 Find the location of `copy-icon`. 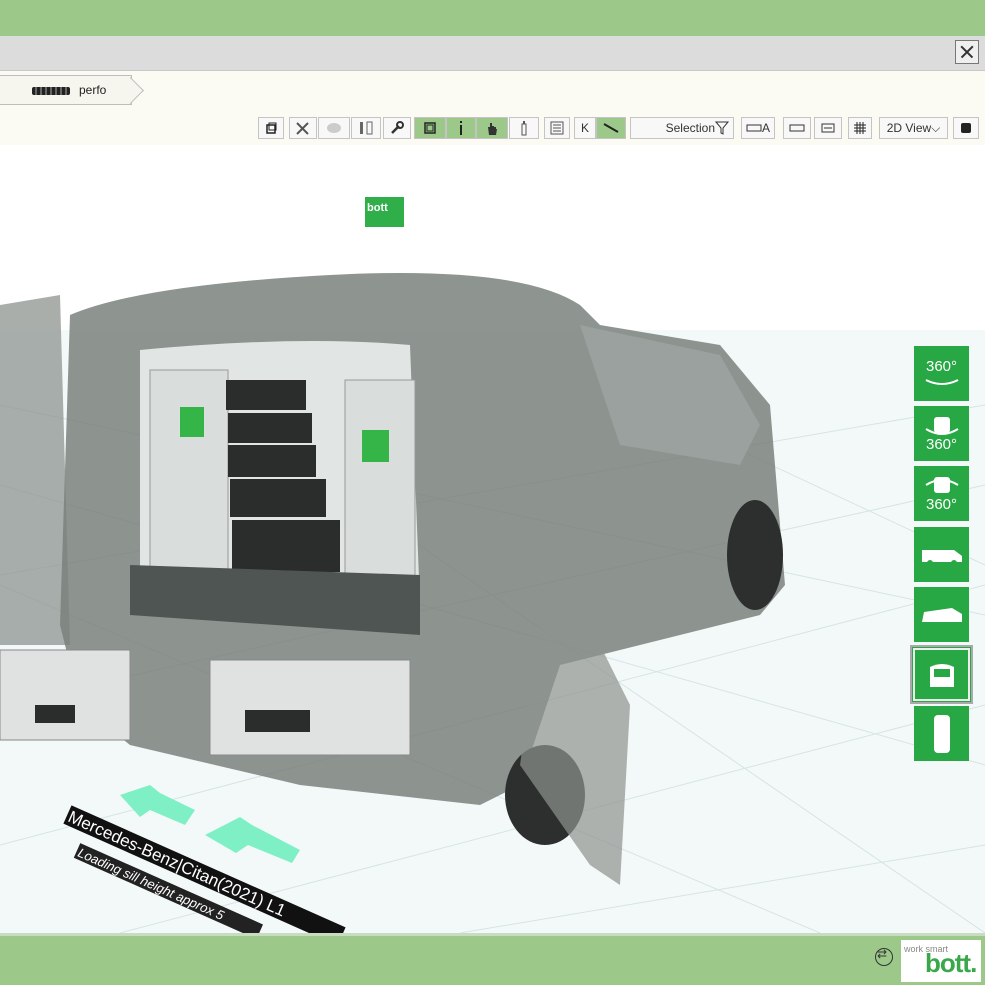

copy-icon is located at coordinates (271, 128).